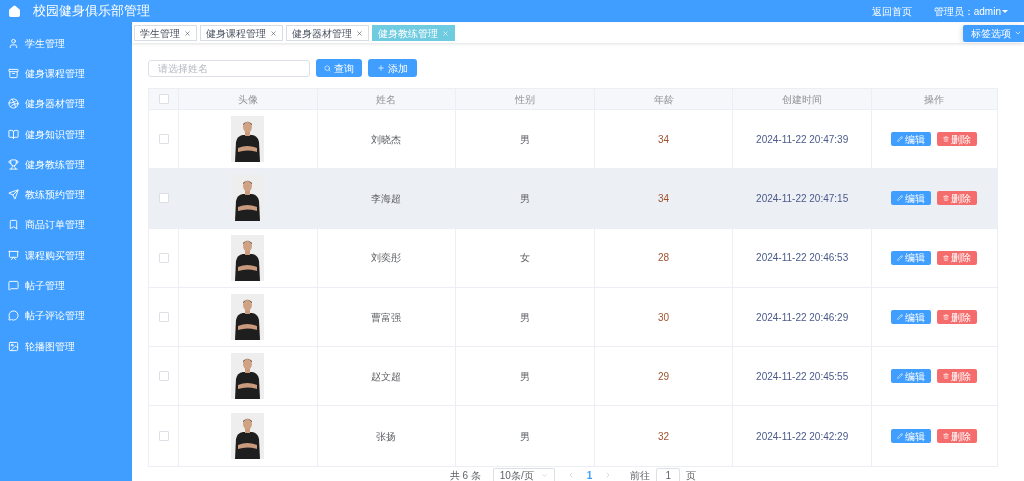 Image resolution: width=1024 pixels, height=481 pixels. I want to click on tab-options-button: 标签选项, so click(993, 33).